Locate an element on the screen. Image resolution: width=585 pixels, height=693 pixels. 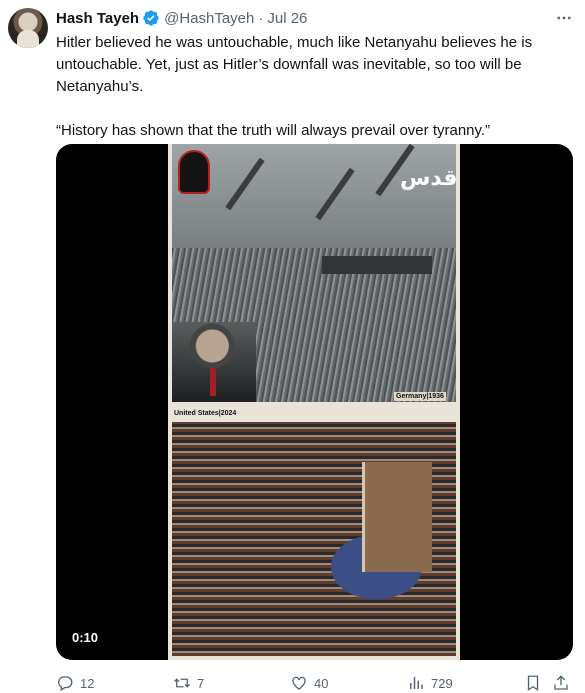
repost-icon is located at coordinates (182, 683).